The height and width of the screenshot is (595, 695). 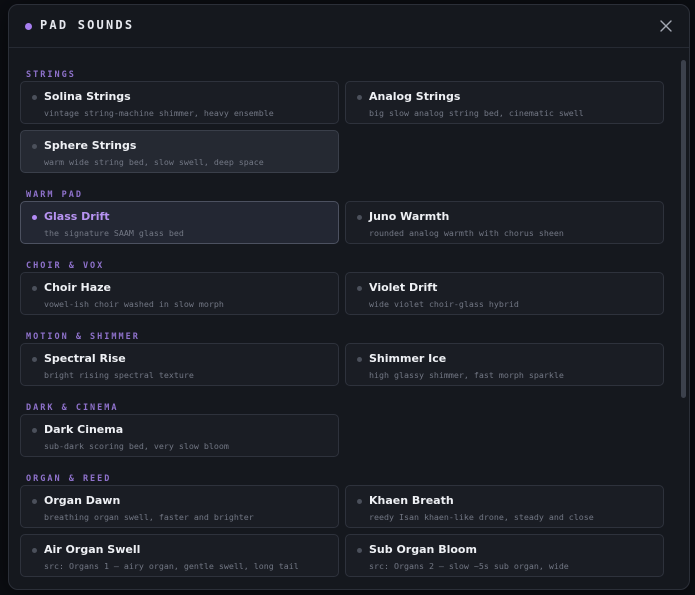 What do you see at coordinates (82, 500) in the screenshot?
I see `sound-name: Organ Dawn` at bounding box center [82, 500].